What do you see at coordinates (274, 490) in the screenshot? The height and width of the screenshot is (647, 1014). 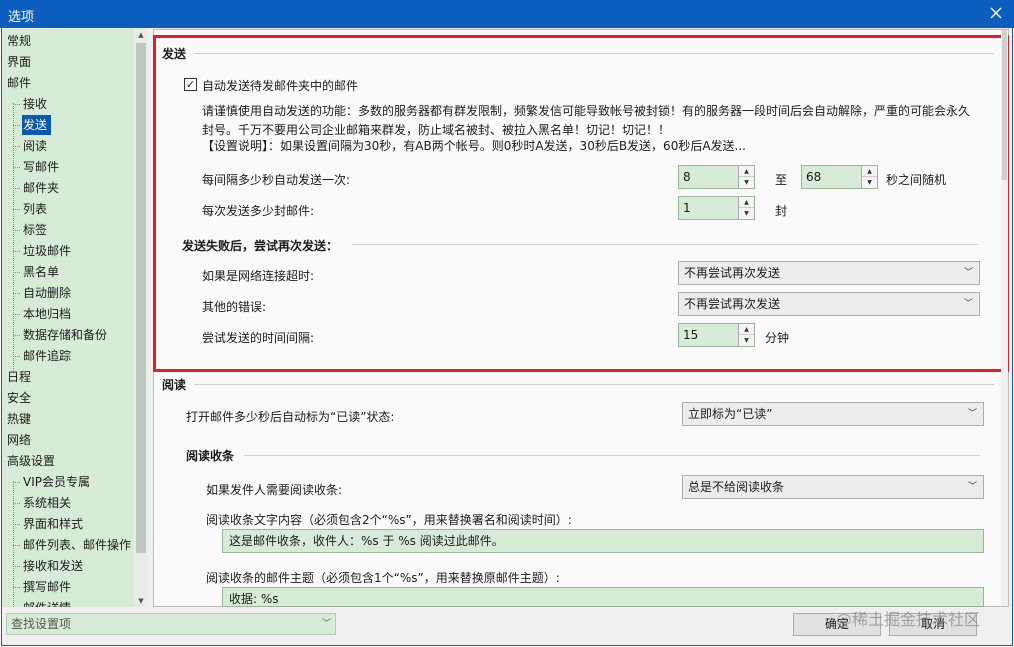 I see `receipt-request-label: 如果发件人需要阅读收条:` at bounding box center [274, 490].